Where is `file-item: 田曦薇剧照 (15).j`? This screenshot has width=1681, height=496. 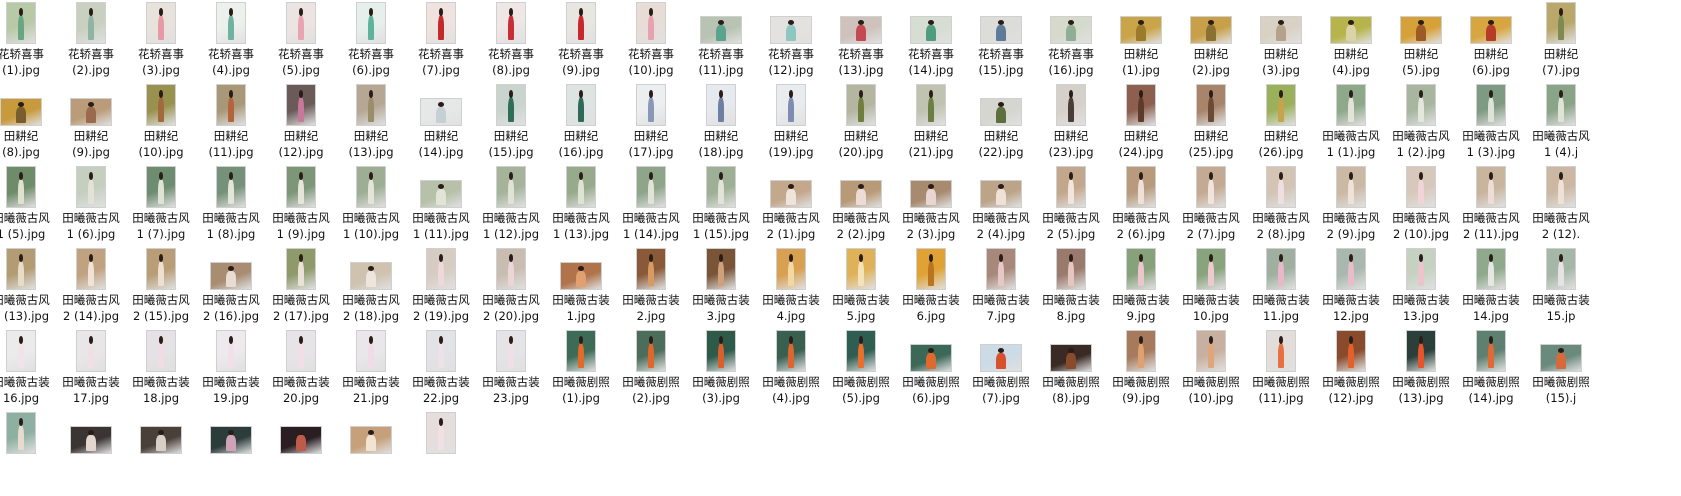
file-item: 田曦薇剧照 (15).j is located at coordinates (1561, 371).